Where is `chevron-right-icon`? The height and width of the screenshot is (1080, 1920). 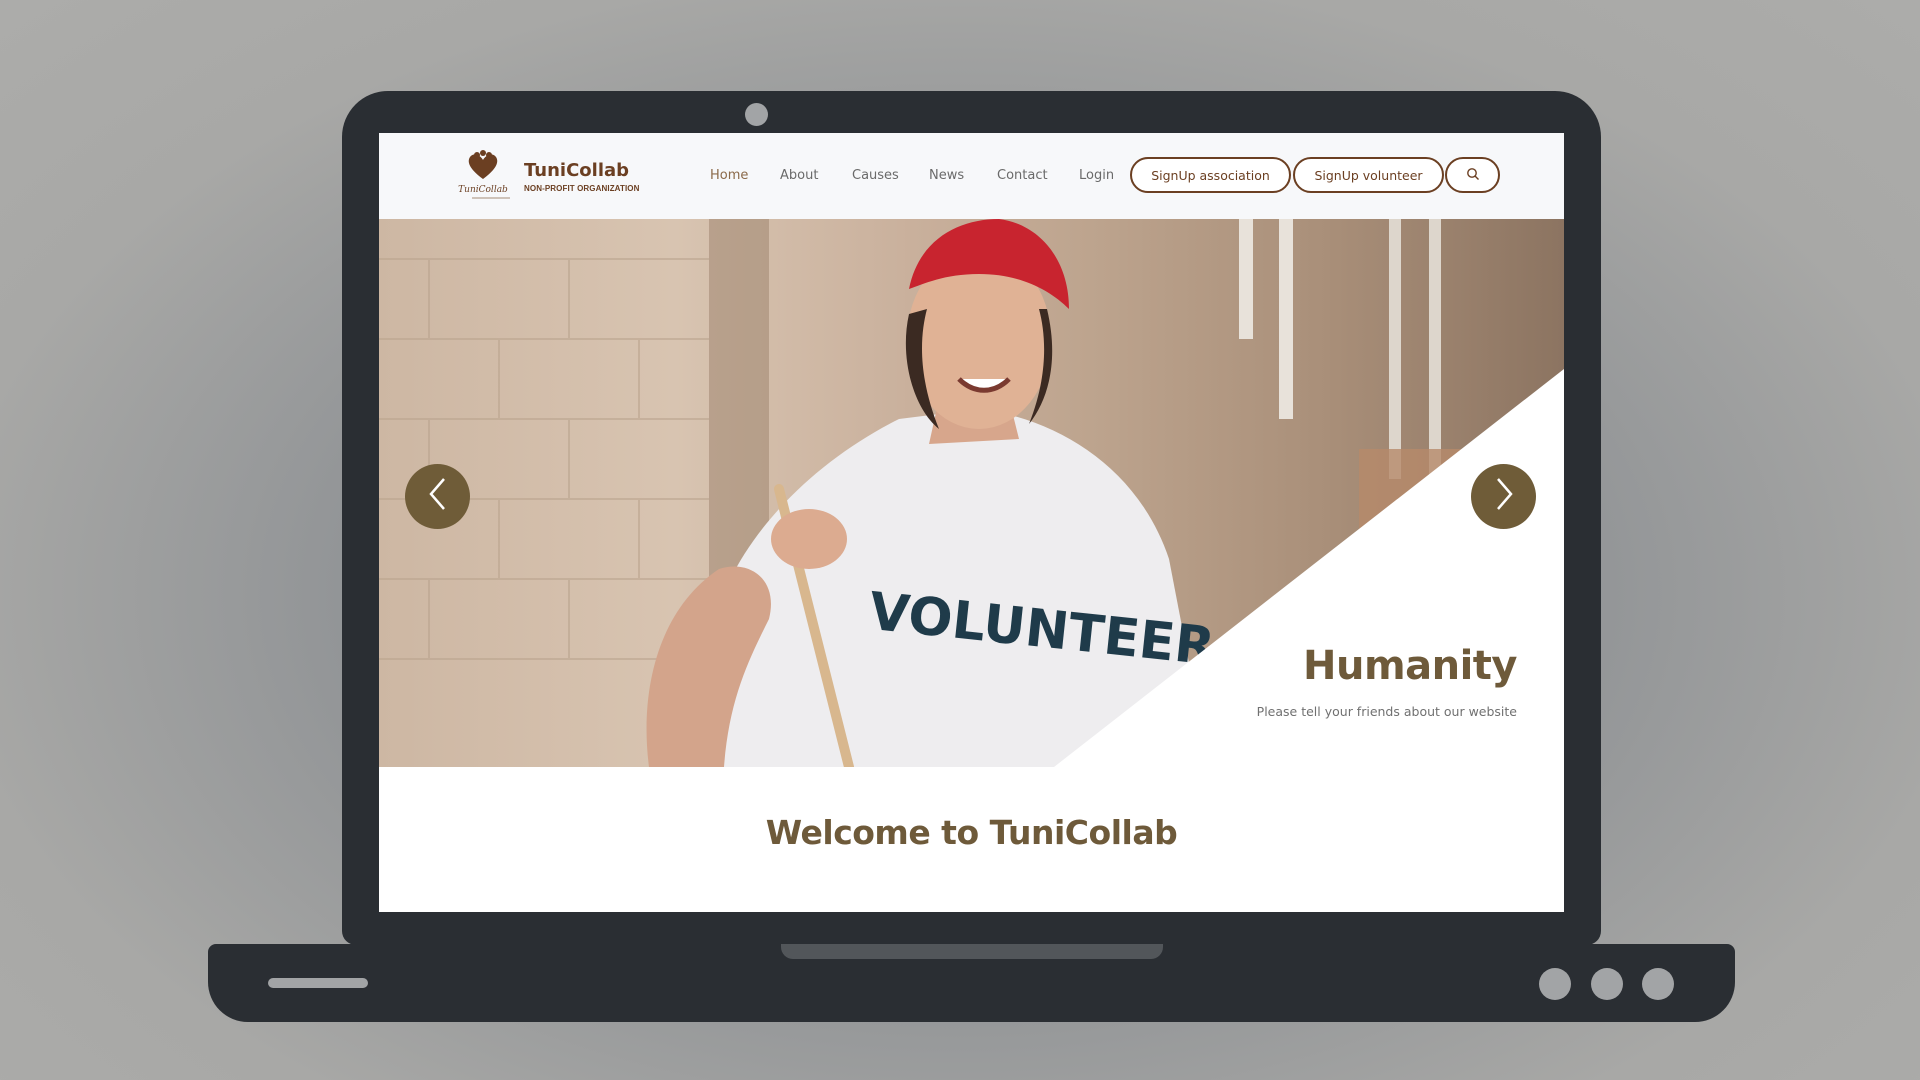
chevron-right-icon is located at coordinates (1504, 496).